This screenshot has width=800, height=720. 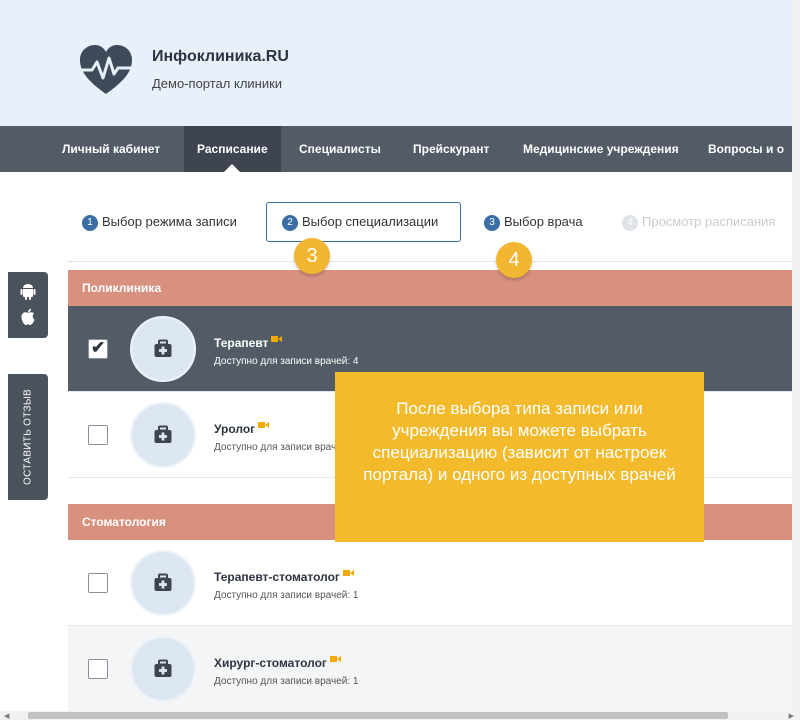 What do you see at coordinates (451, 149) in the screenshot?
I see `nav-item-pricelist: Прейскурант` at bounding box center [451, 149].